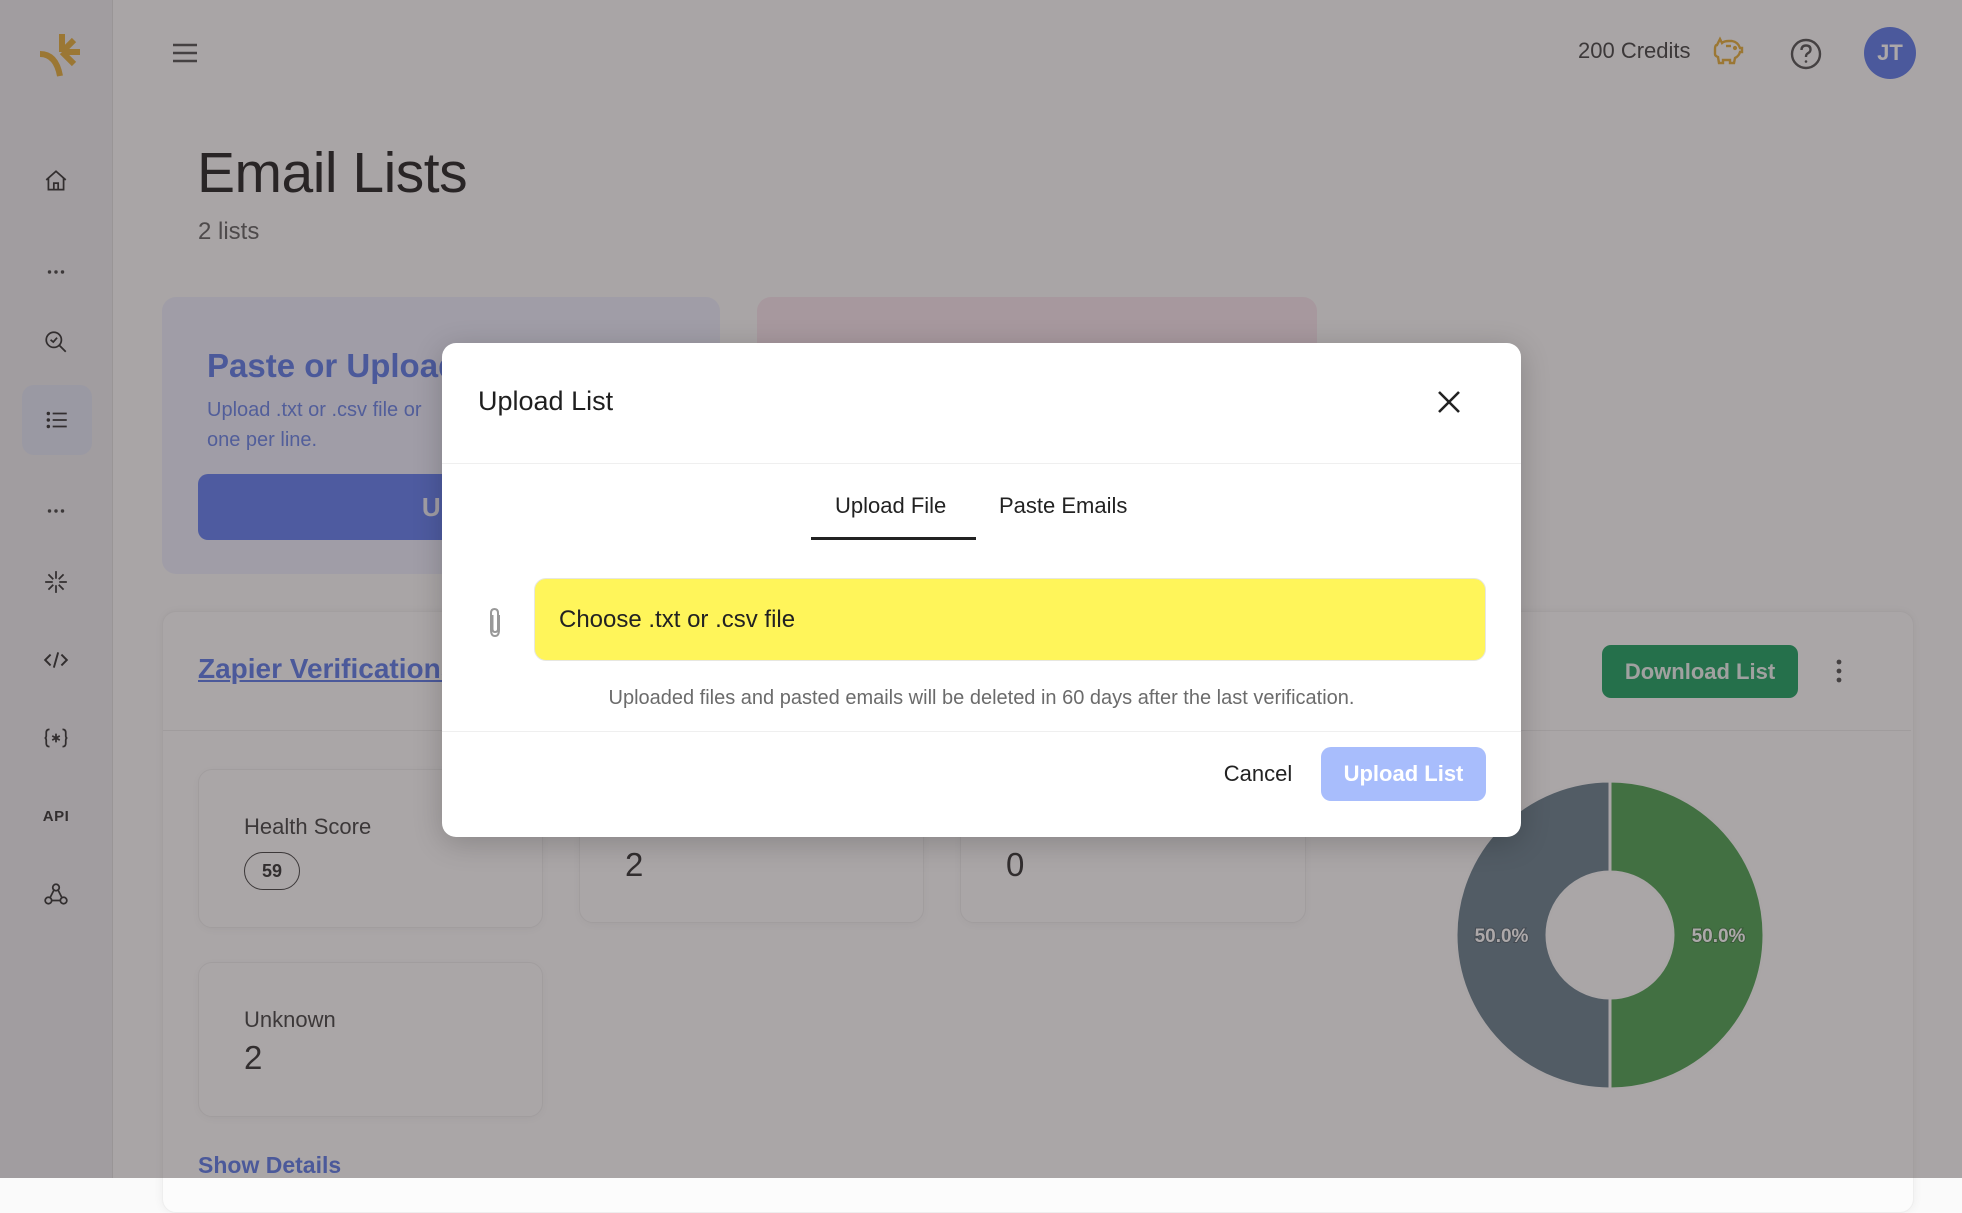 The width and height of the screenshot is (1962, 1213). I want to click on close-icon, so click(1449, 402).